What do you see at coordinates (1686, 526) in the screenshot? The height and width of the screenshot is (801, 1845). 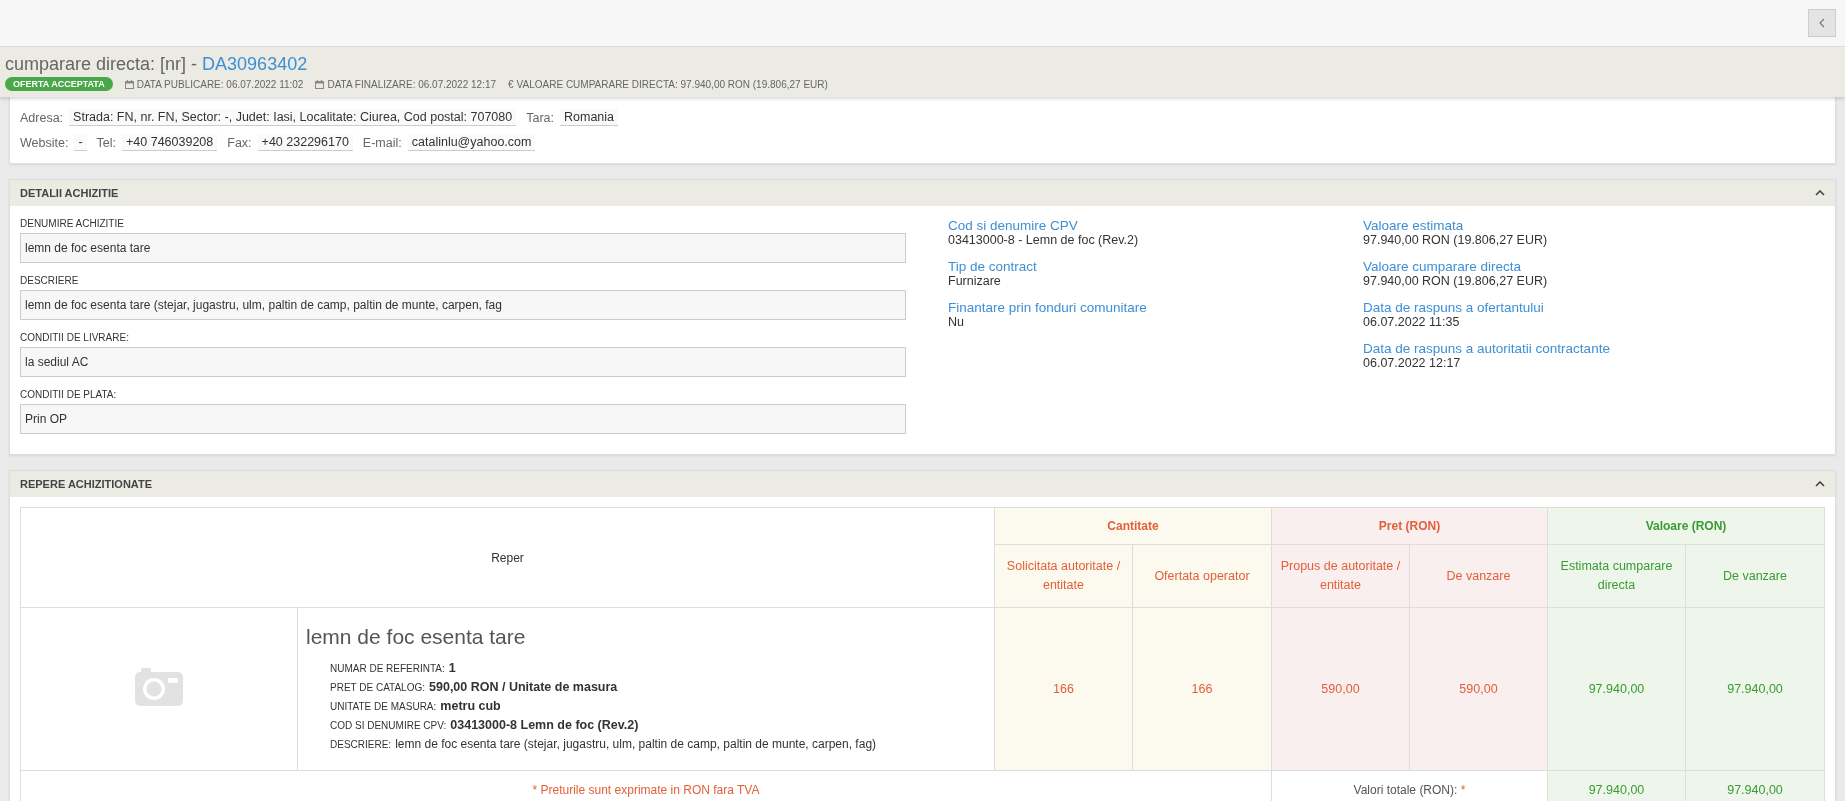 I see `column-group-header: Valoare (RON)` at bounding box center [1686, 526].